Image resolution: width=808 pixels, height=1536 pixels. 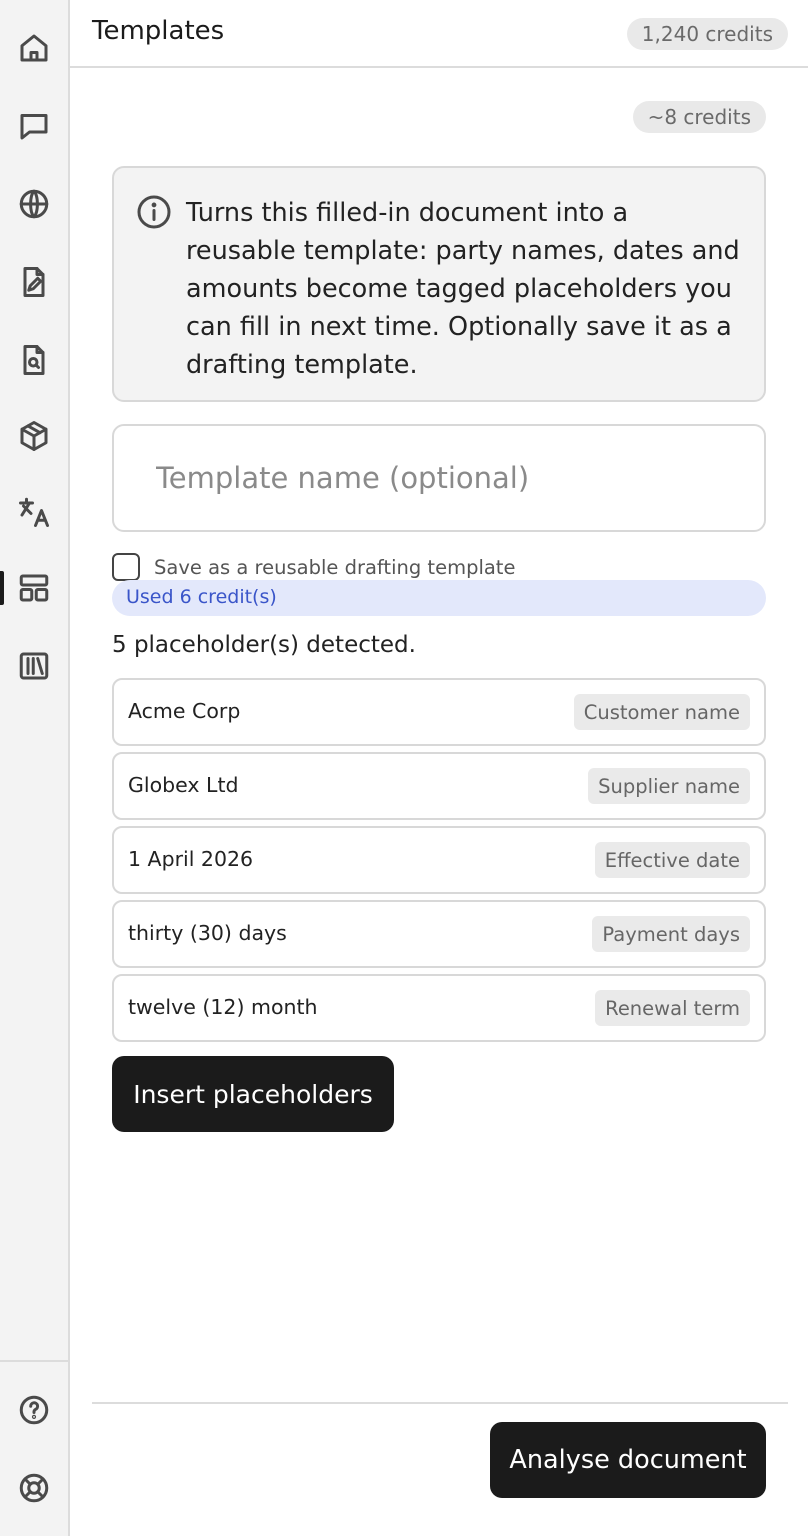 I want to click on placeholder-row: twelve (12) month Renewal term, so click(x=439, y=1008).